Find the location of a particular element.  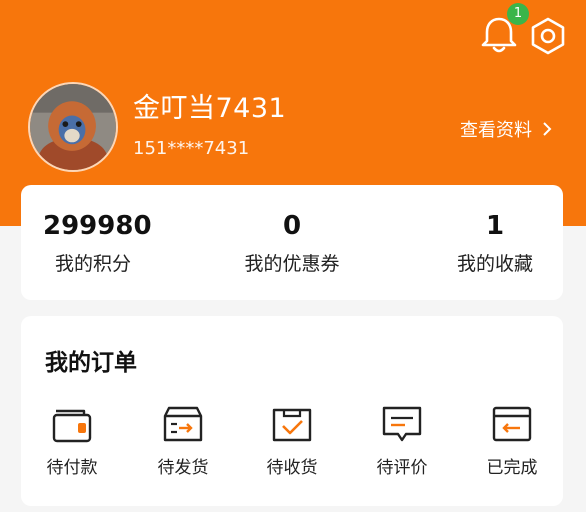

order-pending-payment: 待付款 is located at coordinates (72, 441).